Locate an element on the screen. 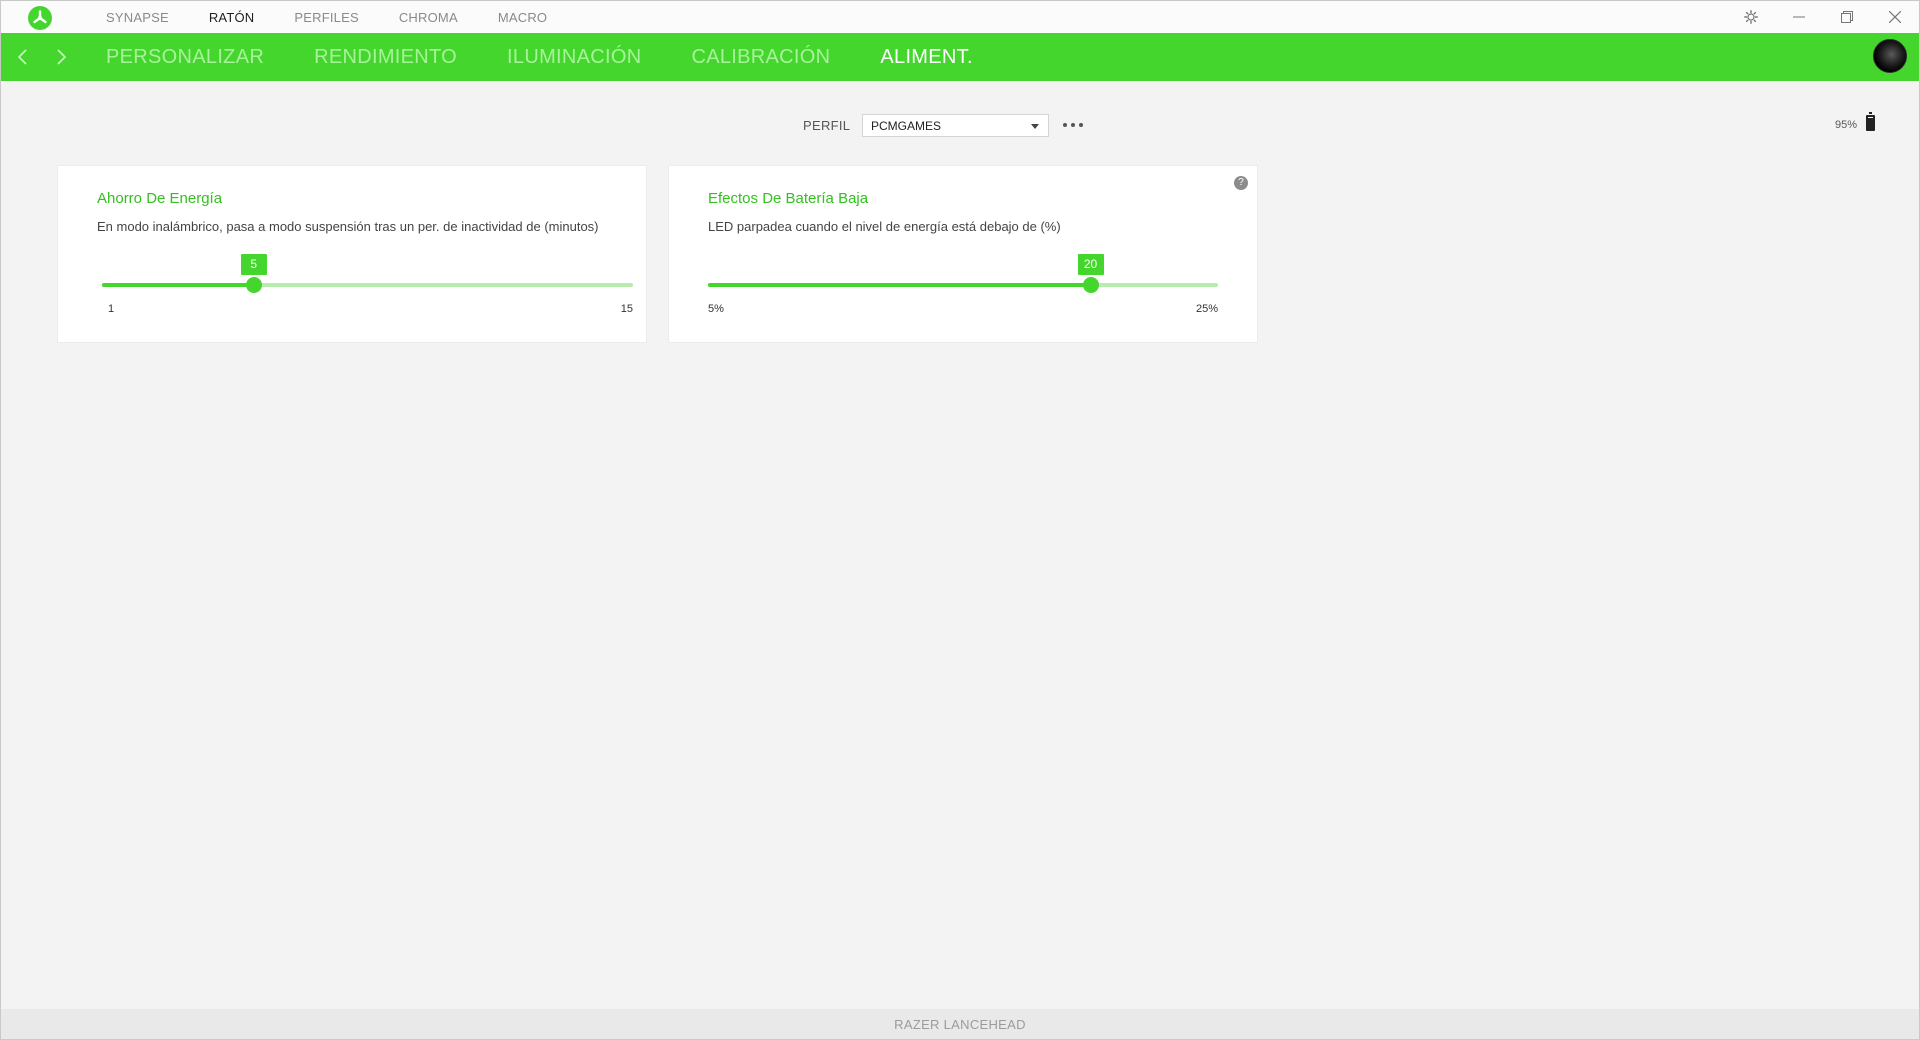 This screenshot has width=1920, height=1040. status-bar: RAZER LANCEHEAD is located at coordinates (960, 1024).